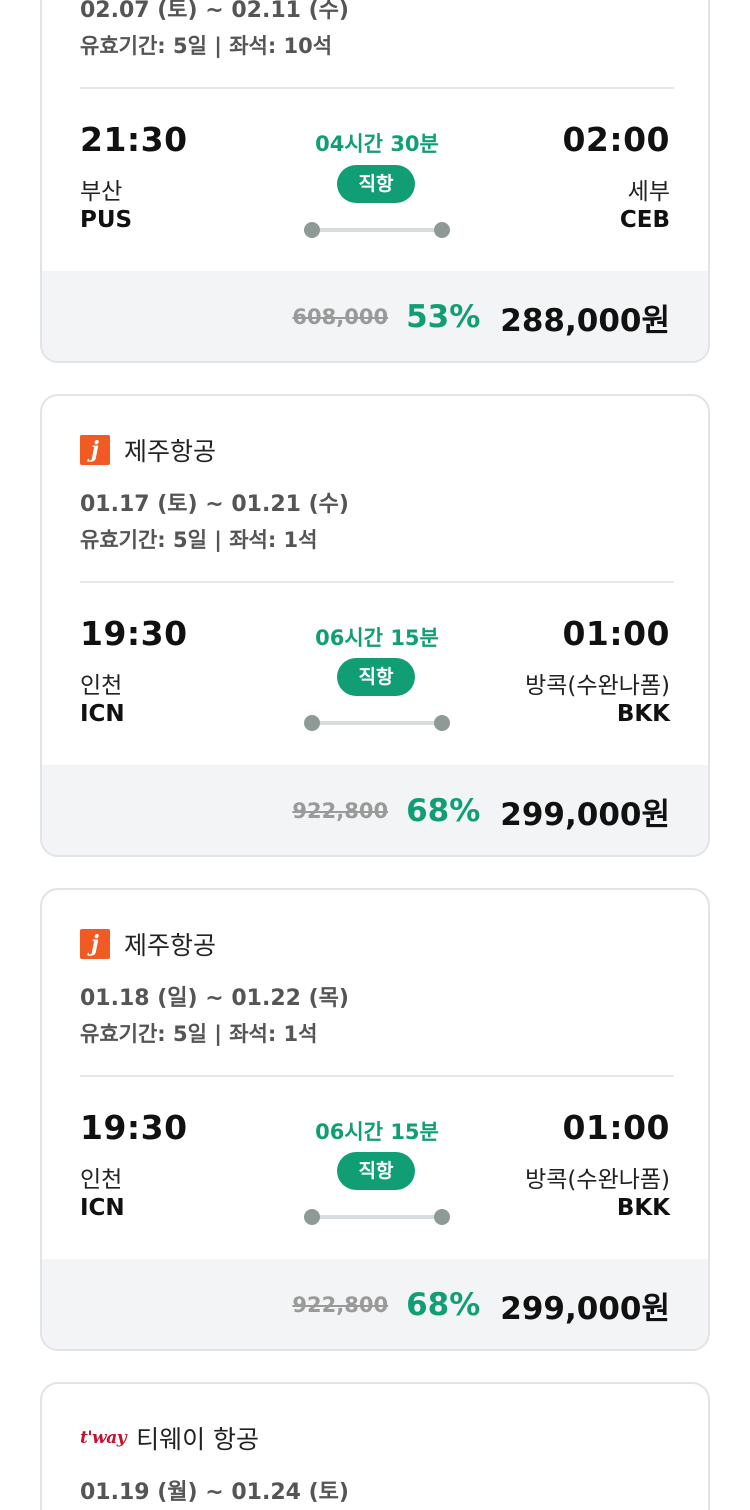 The image size is (750, 1510). I want to click on travel-dates: 01.17 (토) ~ 01.21 (수), so click(214, 504).